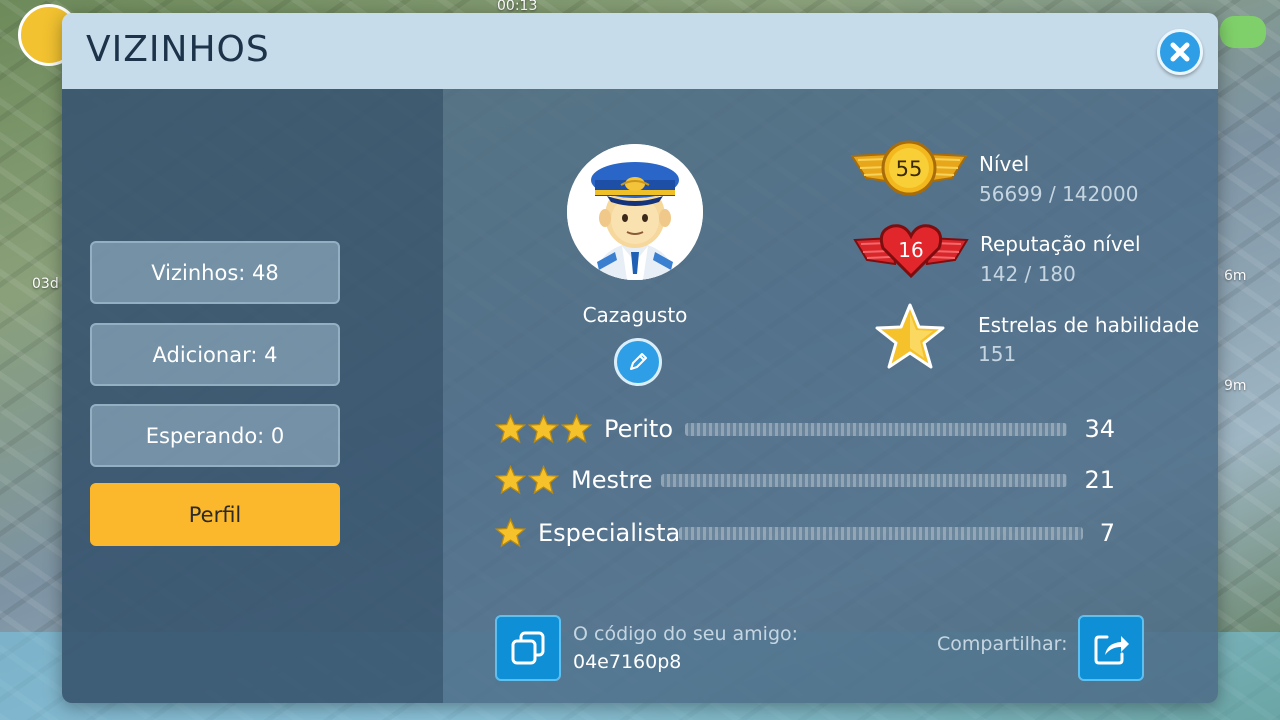  Describe the element at coordinates (609, 533) in the screenshot. I see `skill-label: Especialista` at that location.